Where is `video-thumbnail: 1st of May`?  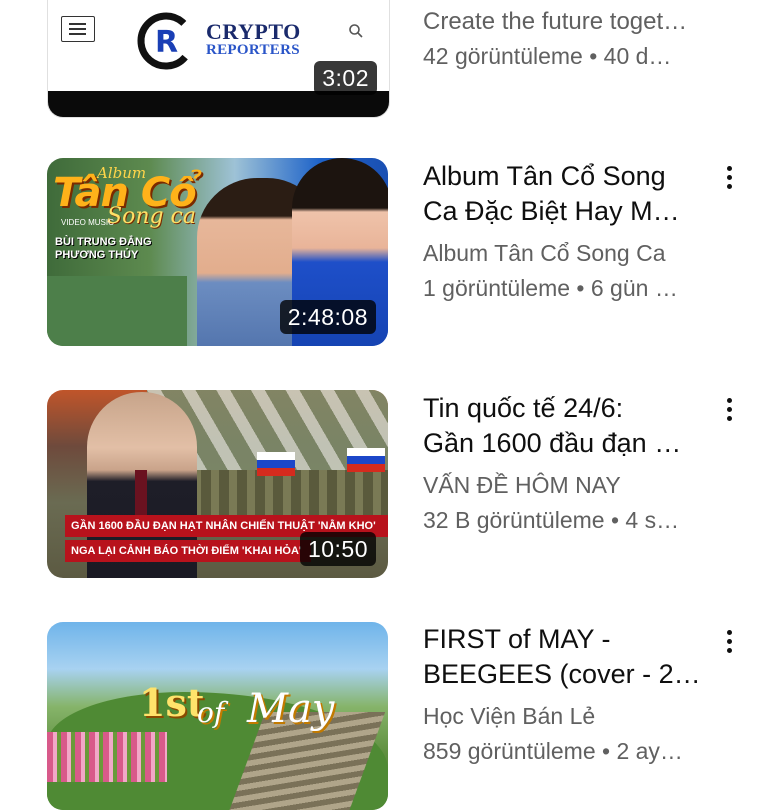
video-thumbnail: 1st of May is located at coordinates (217, 716).